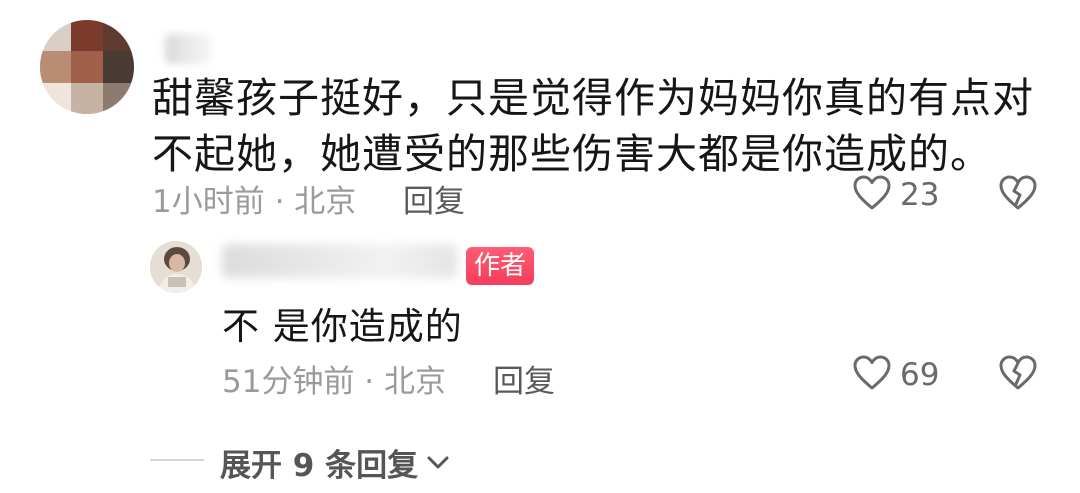 The height and width of the screenshot is (493, 1080). Describe the element at coordinates (895, 375) in the screenshot. I see `reply-like-button: 69` at that location.